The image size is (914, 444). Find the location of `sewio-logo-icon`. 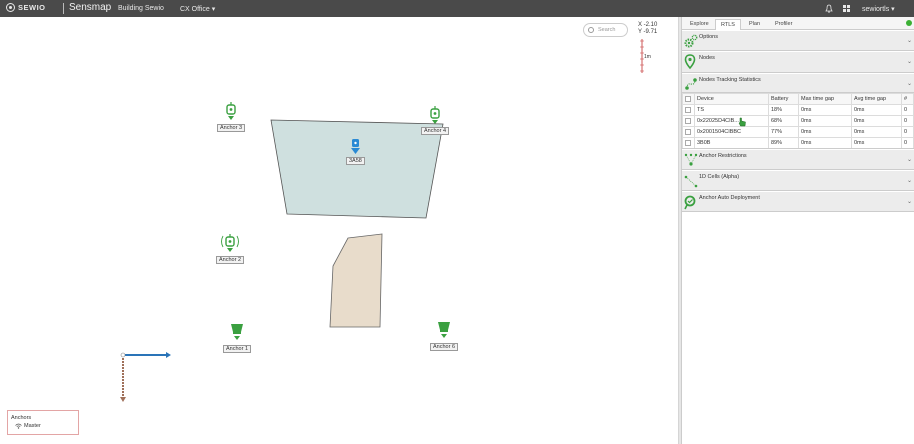

sewio-logo-icon is located at coordinates (10, 7).